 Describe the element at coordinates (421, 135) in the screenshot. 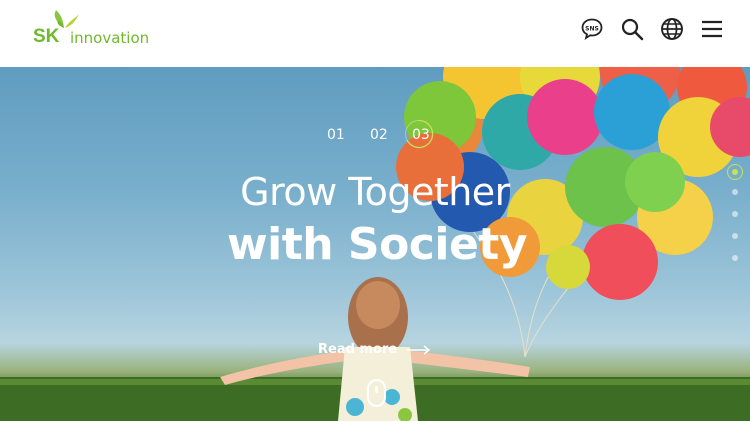

I see `slide-tab-03: 03` at that location.